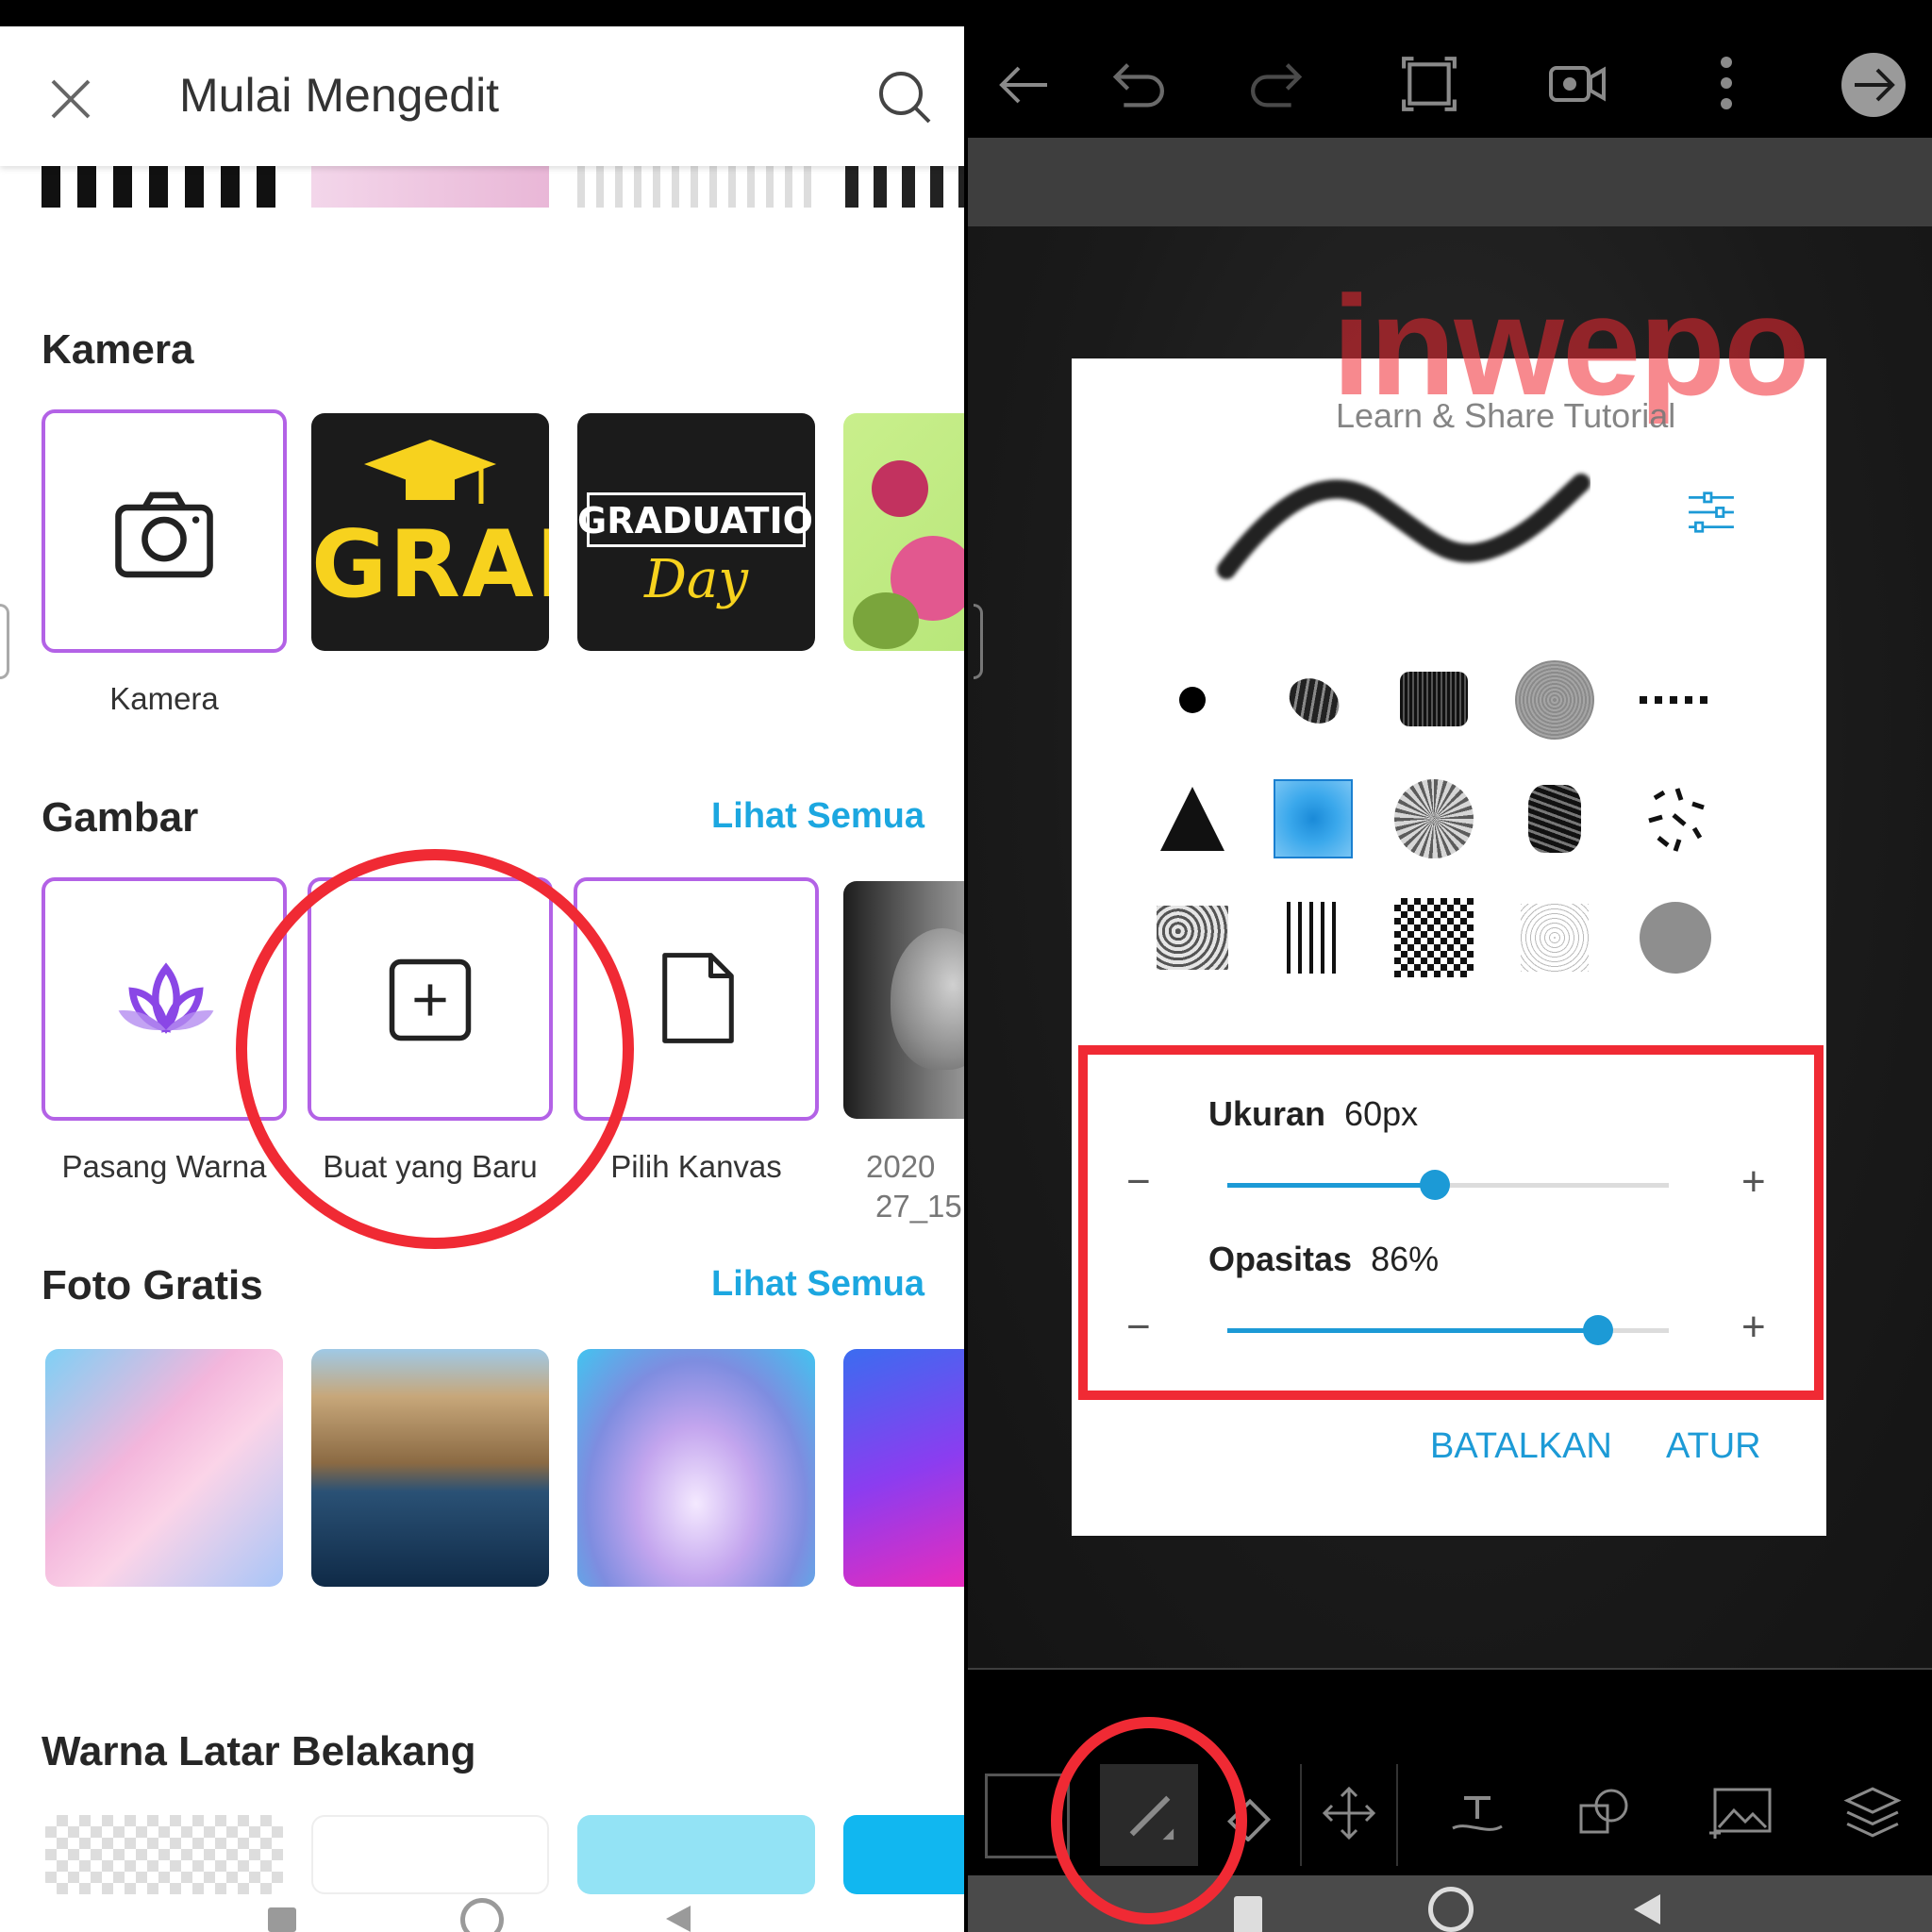 This screenshot has width=1932, height=1932. I want to click on brush-stroke-preview, so click(1404, 526).